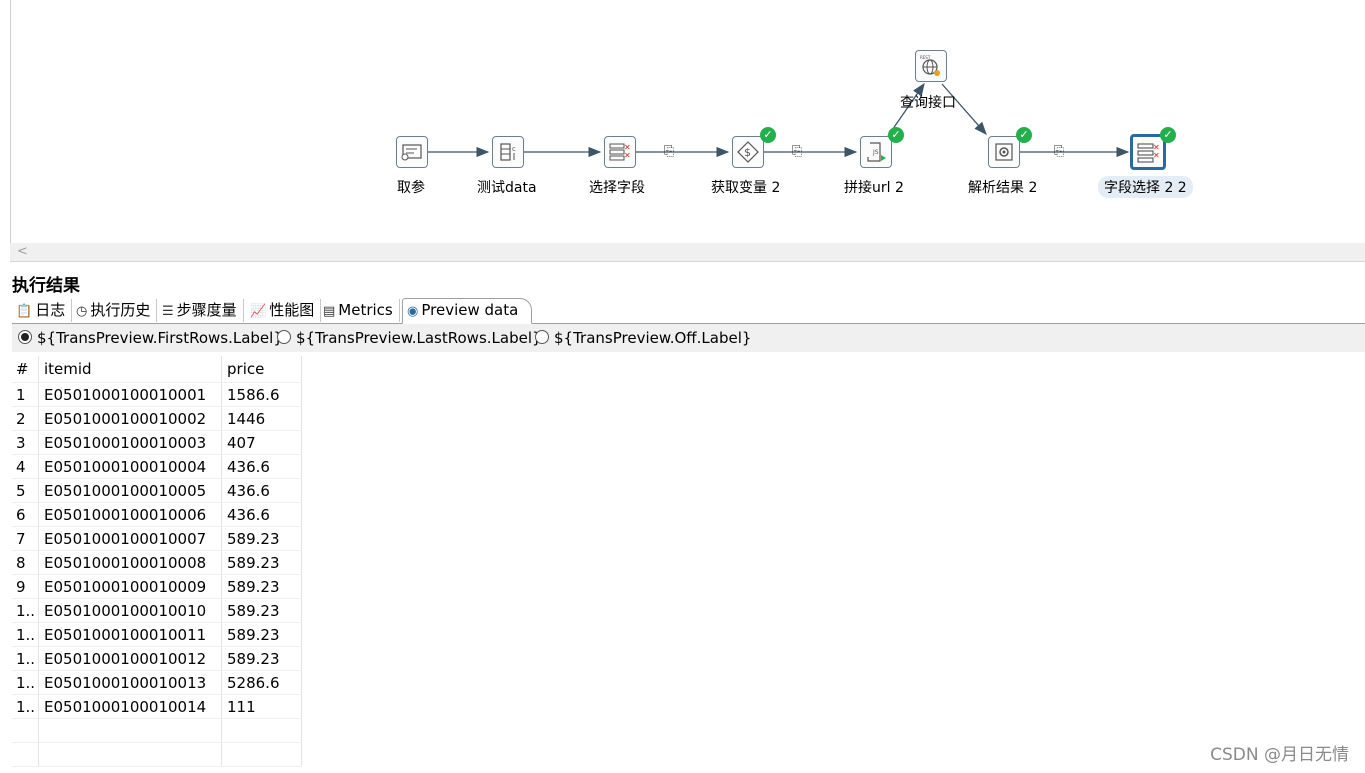  Describe the element at coordinates (150, 338) in the screenshot. I see `radio-first-rows: ${TransPreview.FirstRows.Label}` at that location.